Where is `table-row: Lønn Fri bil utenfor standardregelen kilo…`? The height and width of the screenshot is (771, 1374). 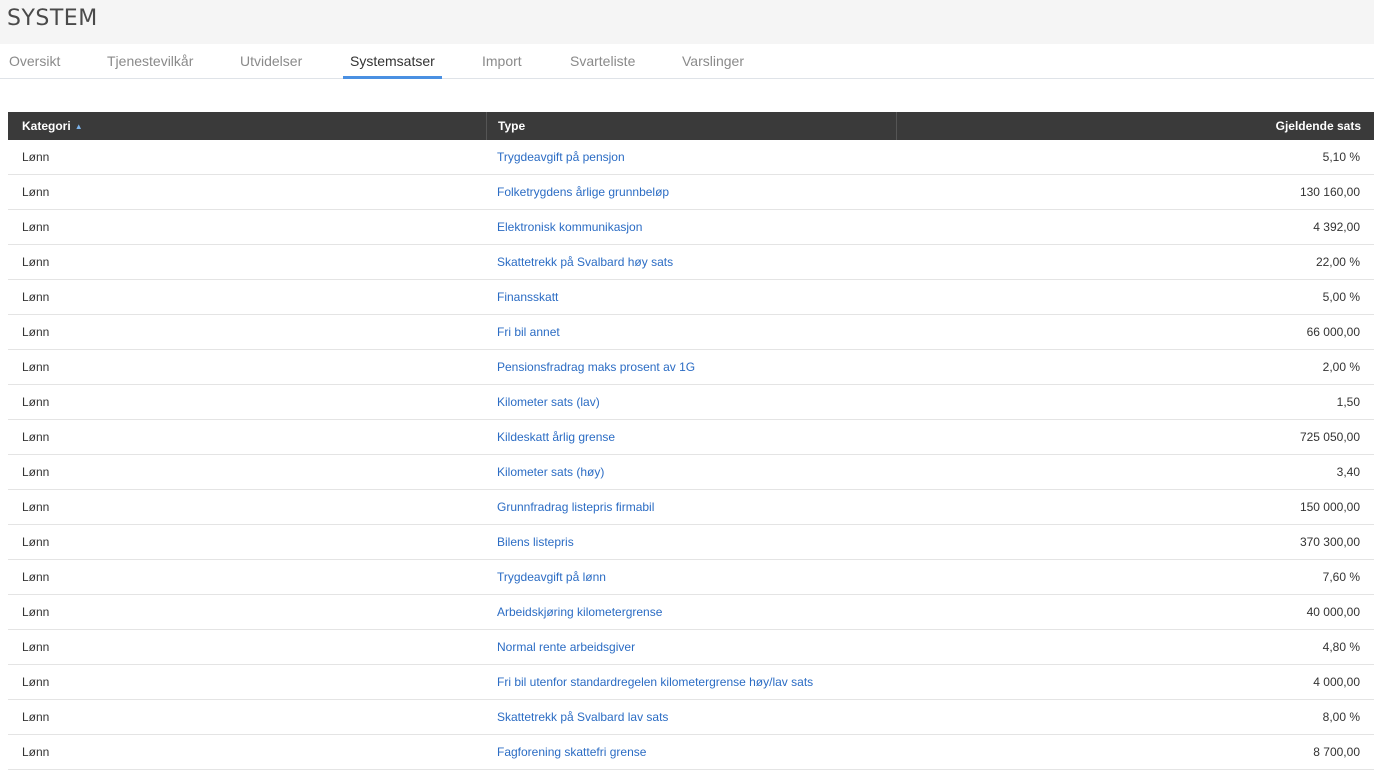
table-row: Lønn Fri bil utenfor standardregelen kilo… is located at coordinates (691, 682).